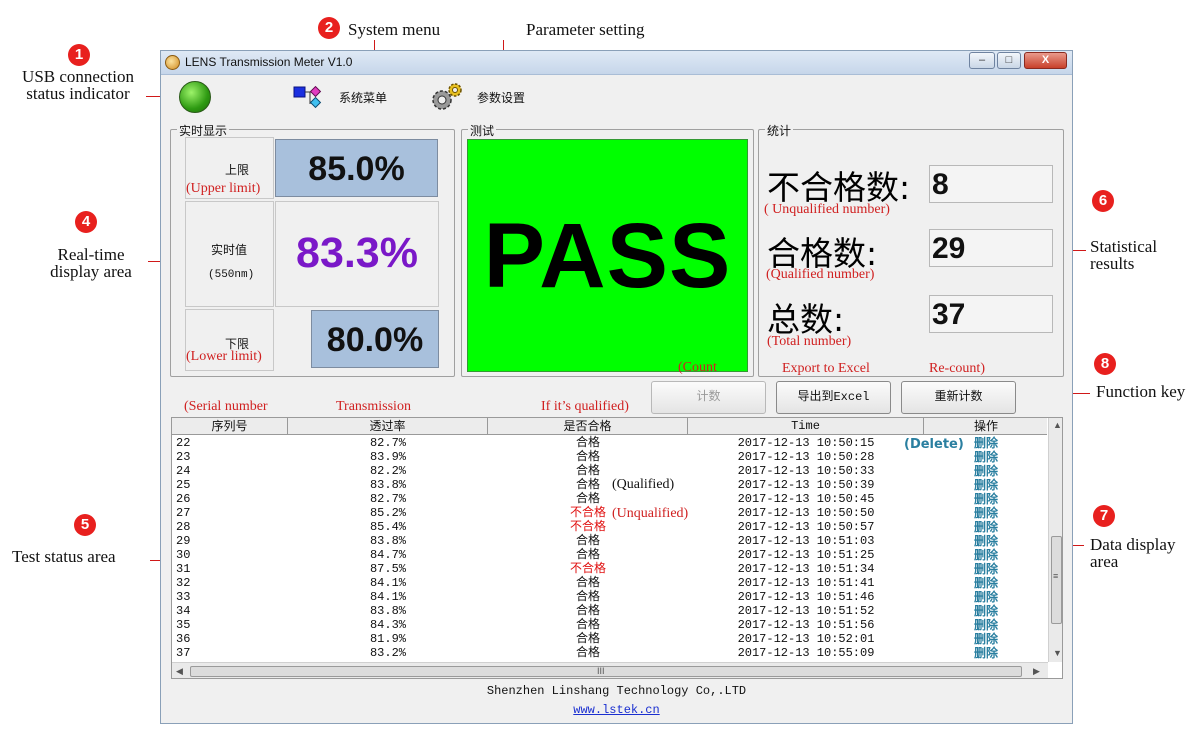  Describe the element at coordinates (79, 55) in the screenshot. I see `badge-1: 1` at that location.